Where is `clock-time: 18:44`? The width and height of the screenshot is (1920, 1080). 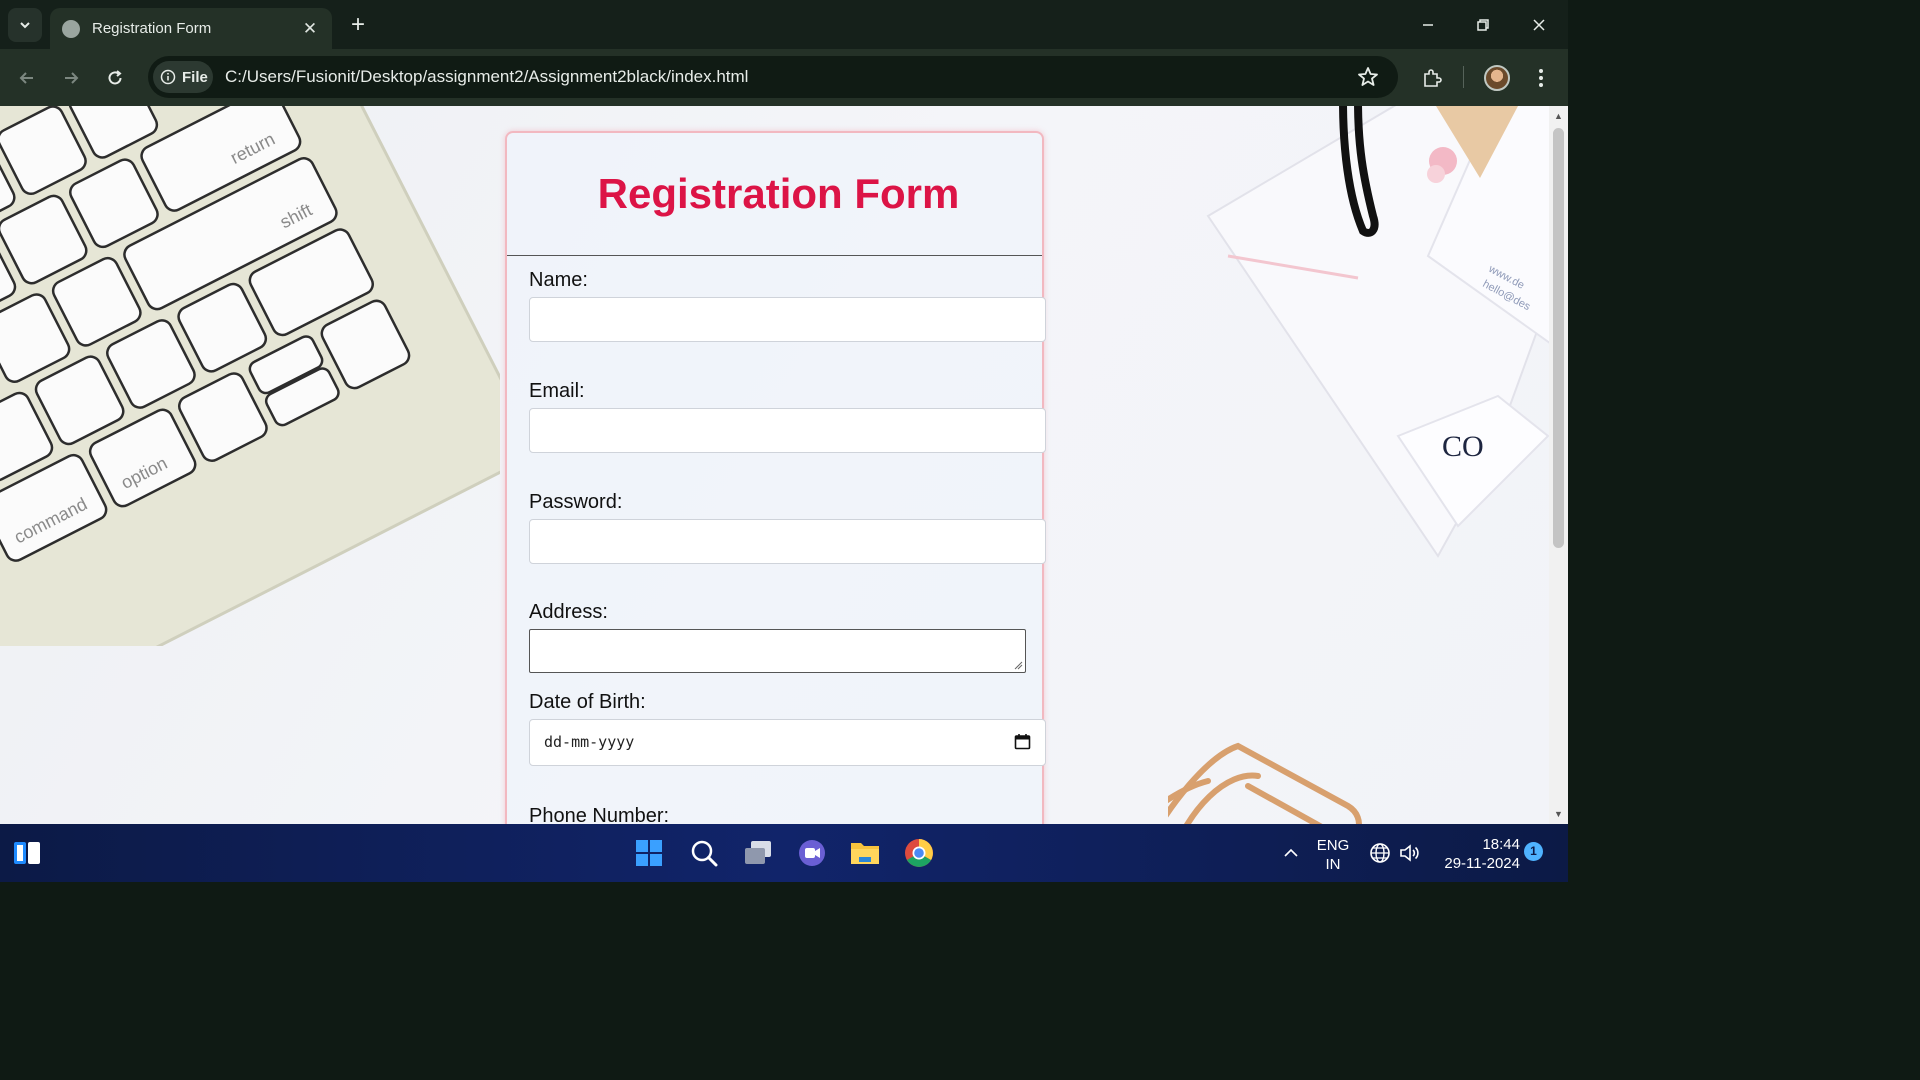 clock-time: 18:44 is located at coordinates (1501, 844).